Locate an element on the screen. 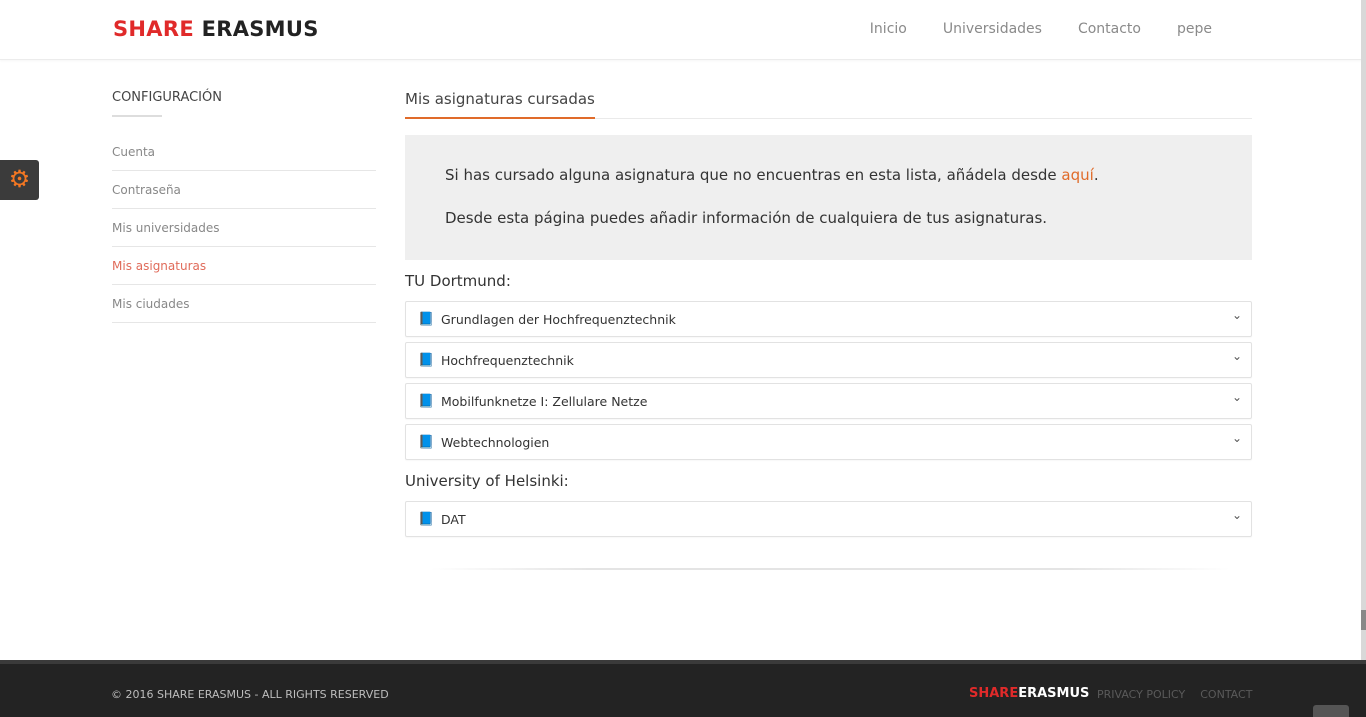 The width and height of the screenshot is (1366, 717). course-accordion: 📘 Hochfrequenztechnik ⌄ is located at coordinates (828, 360).